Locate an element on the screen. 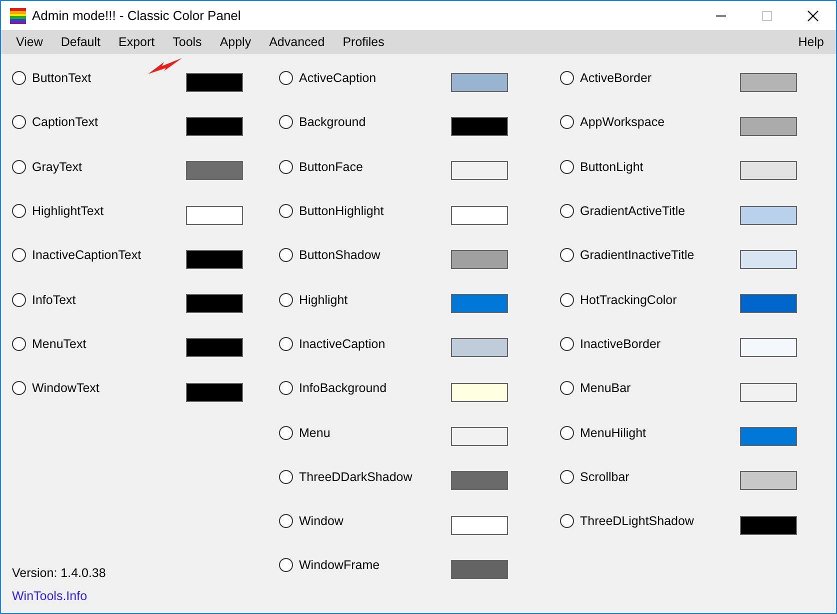  annotation-arrow is located at coordinates (166, 66).